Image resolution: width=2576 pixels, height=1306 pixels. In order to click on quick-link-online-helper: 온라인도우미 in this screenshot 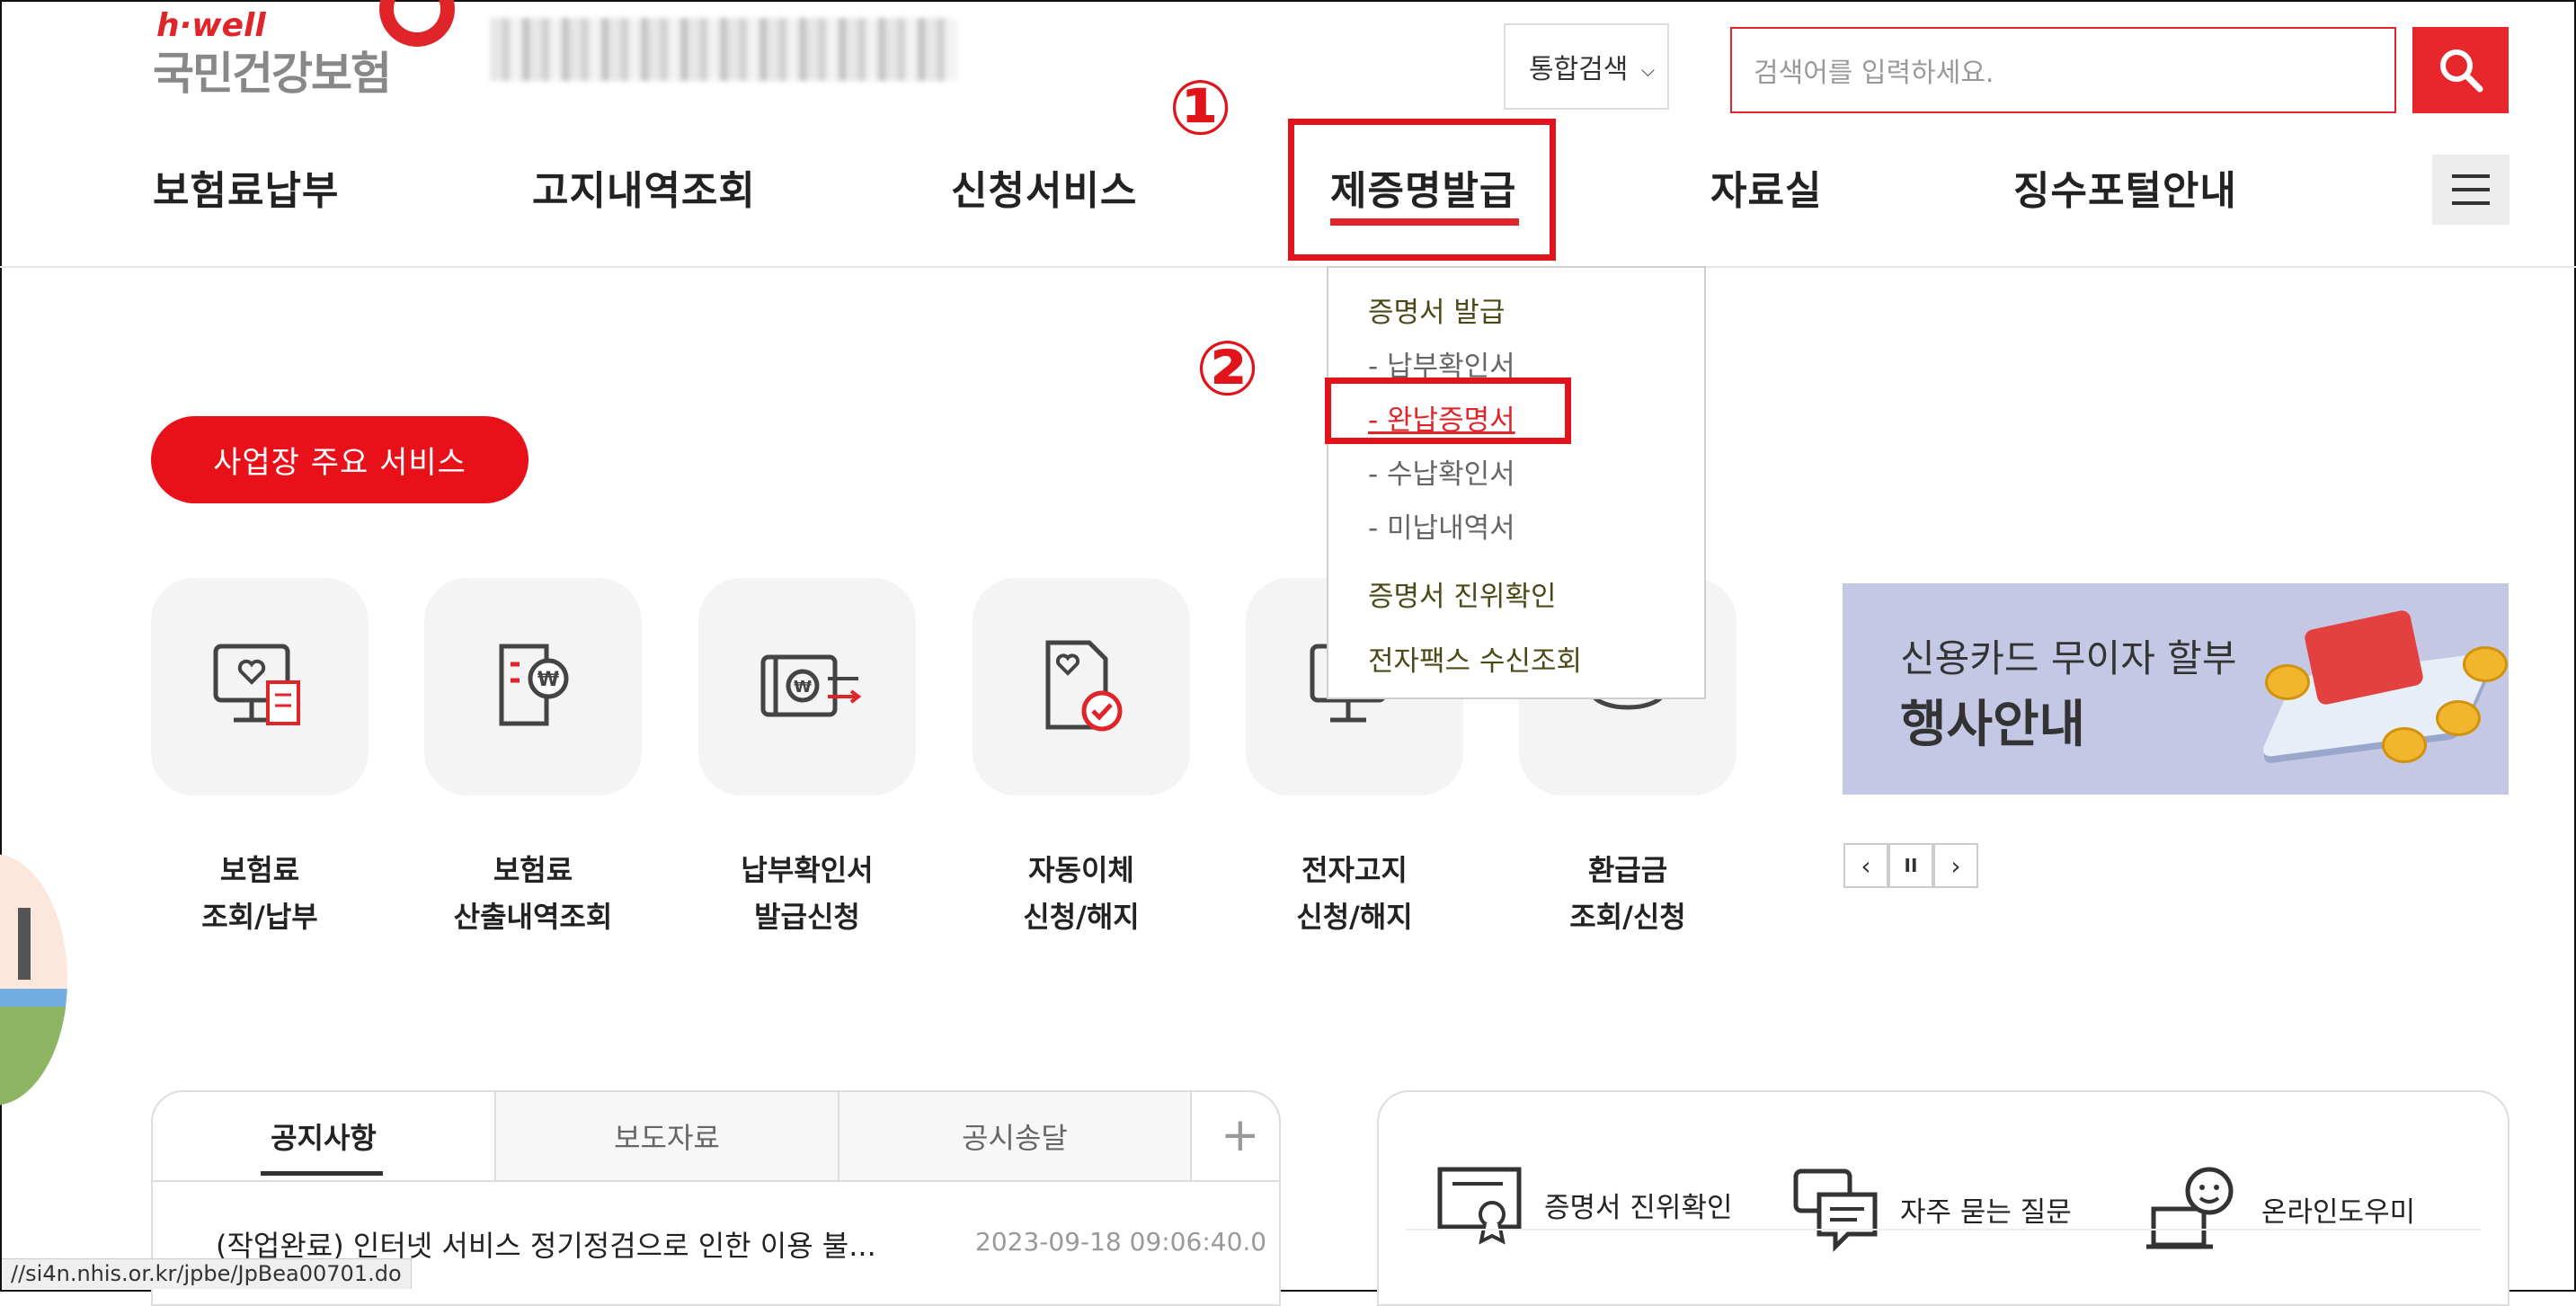, I will do `click(2280, 1209)`.